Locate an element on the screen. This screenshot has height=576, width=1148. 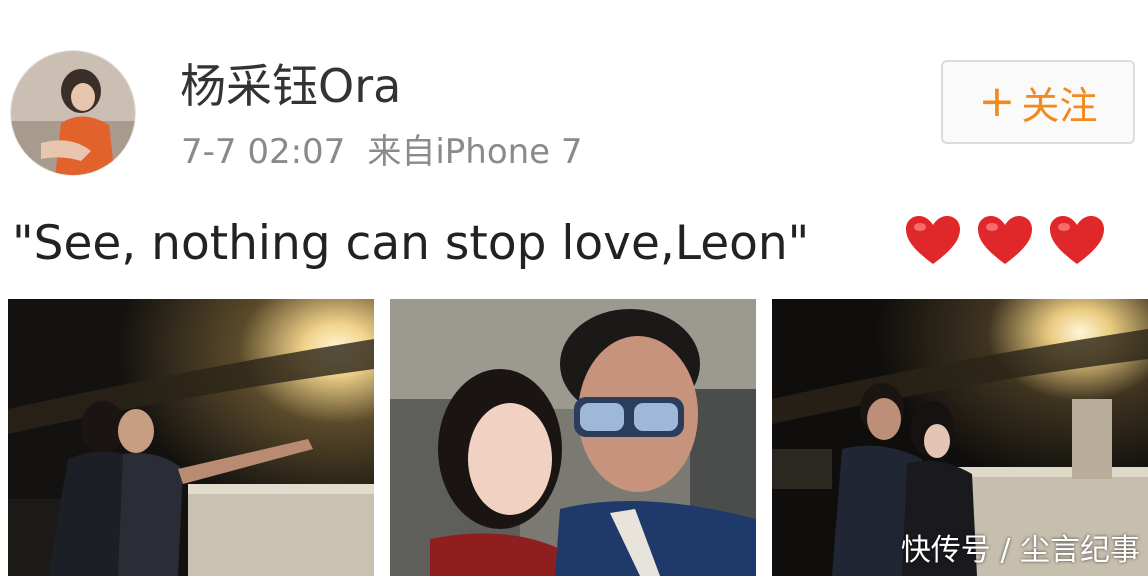
heart-emojis is located at coordinates (1005, 240).